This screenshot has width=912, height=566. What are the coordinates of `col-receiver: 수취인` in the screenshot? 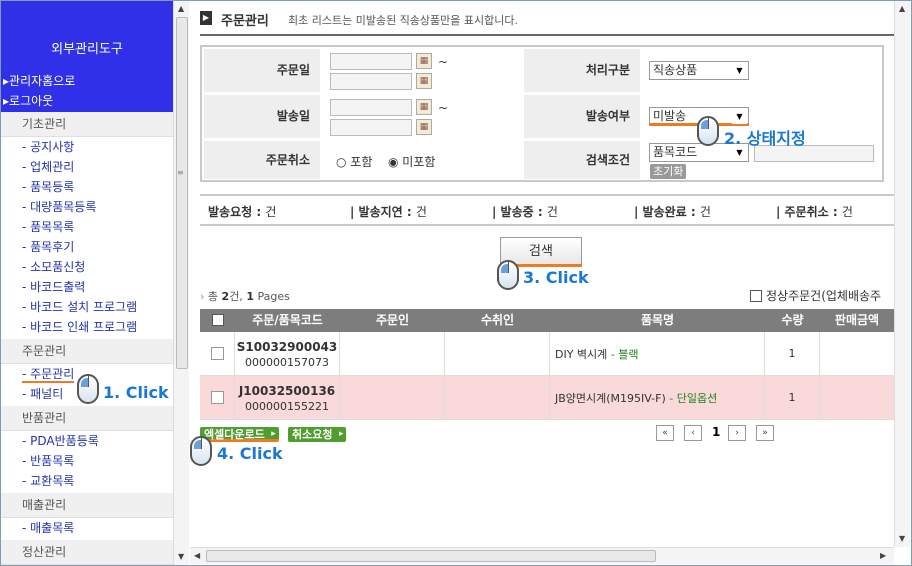 It's located at (497, 320).